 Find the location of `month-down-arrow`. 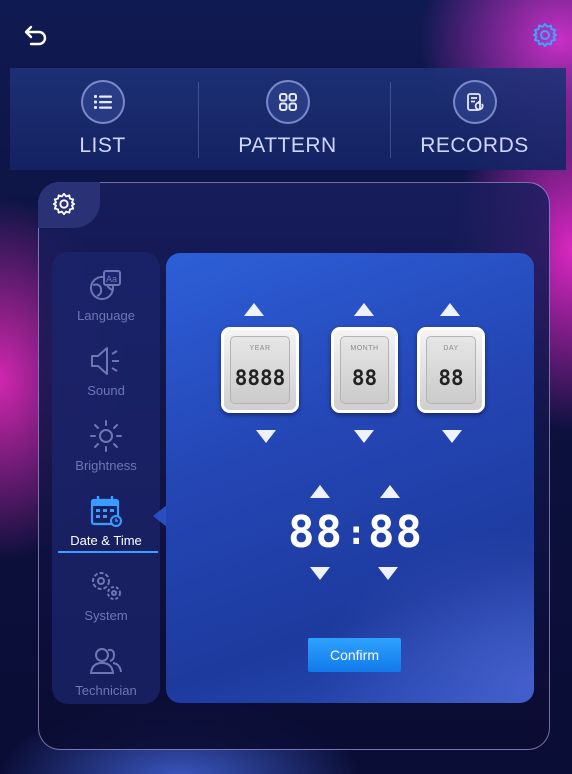

month-down-arrow is located at coordinates (364, 436).